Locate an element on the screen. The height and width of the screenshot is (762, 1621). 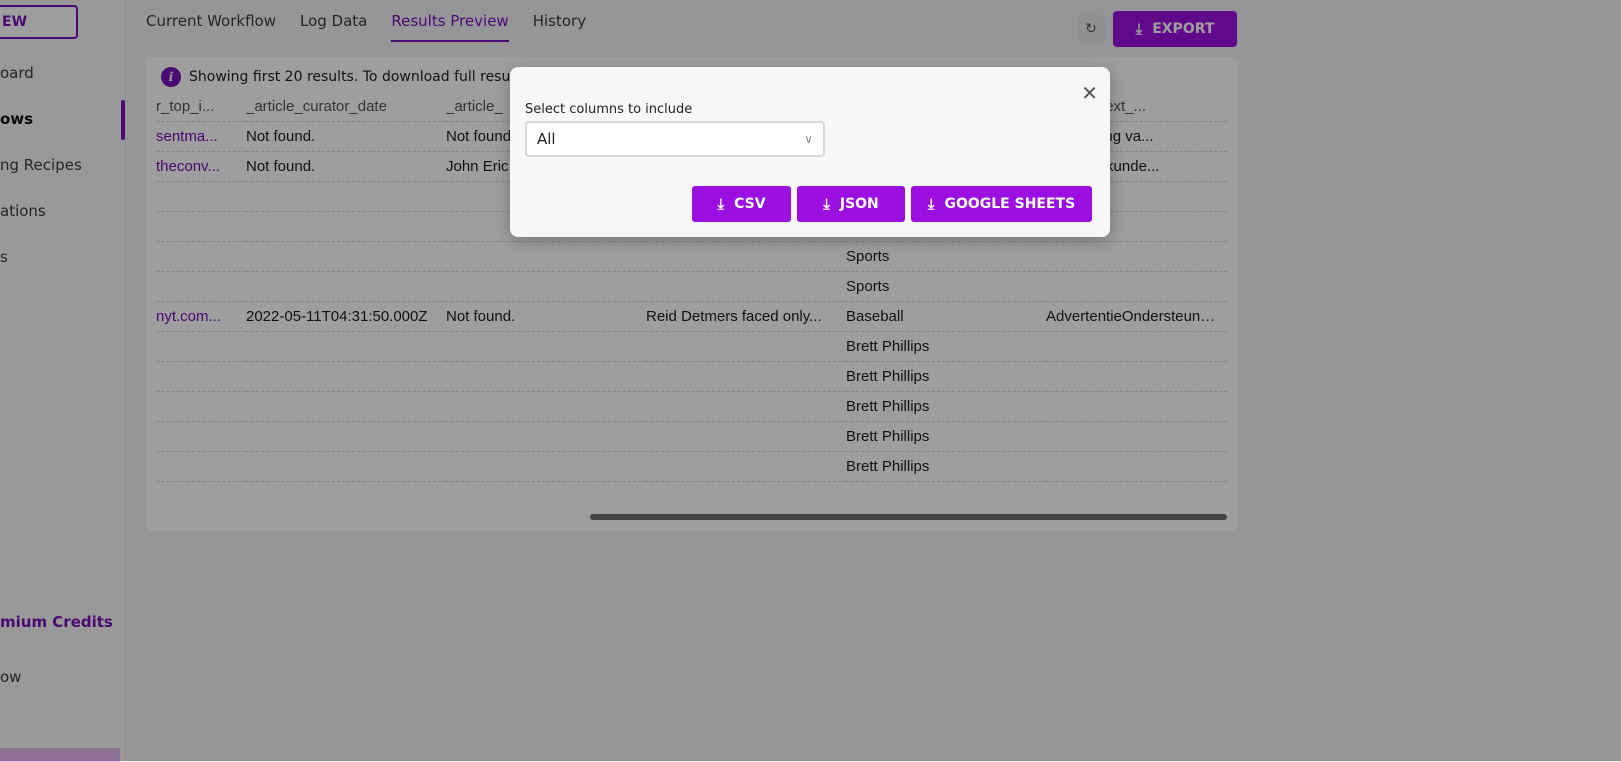
csv-download-button: ⤓ CSV is located at coordinates (741, 204).